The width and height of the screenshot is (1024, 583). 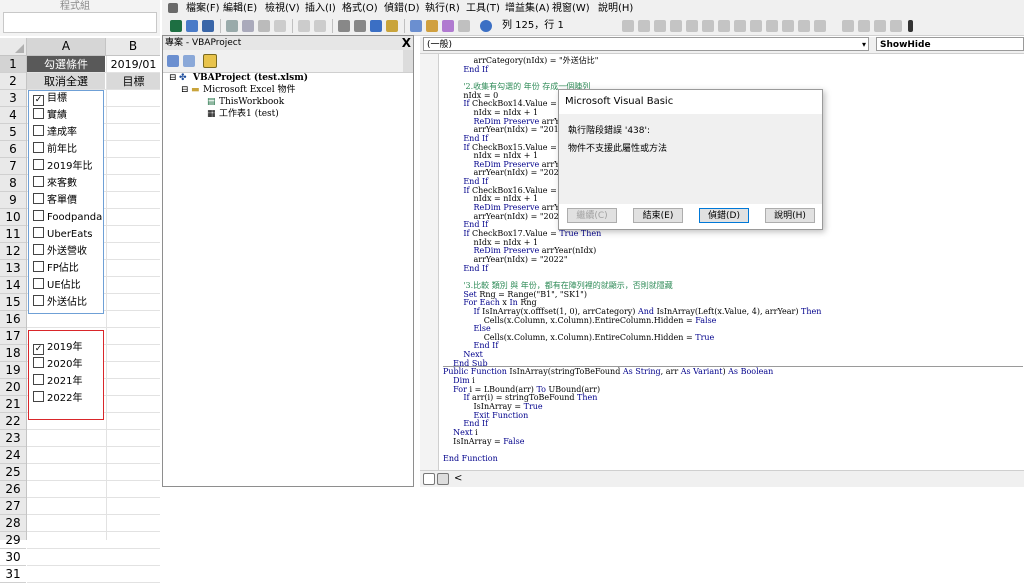 What do you see at coordinates (249, 114) in the screenshot?
I see `tree-sheet: 工作表1 (test)` at bounding box center [249, 114].